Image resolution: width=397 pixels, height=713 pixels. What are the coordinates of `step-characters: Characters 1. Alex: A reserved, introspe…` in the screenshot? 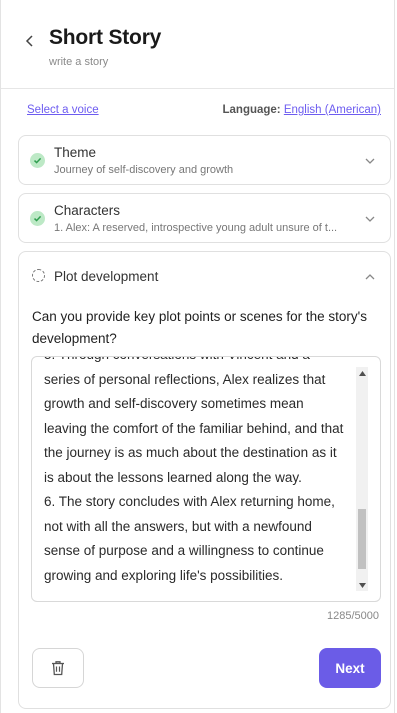 It's located at (204, 218).